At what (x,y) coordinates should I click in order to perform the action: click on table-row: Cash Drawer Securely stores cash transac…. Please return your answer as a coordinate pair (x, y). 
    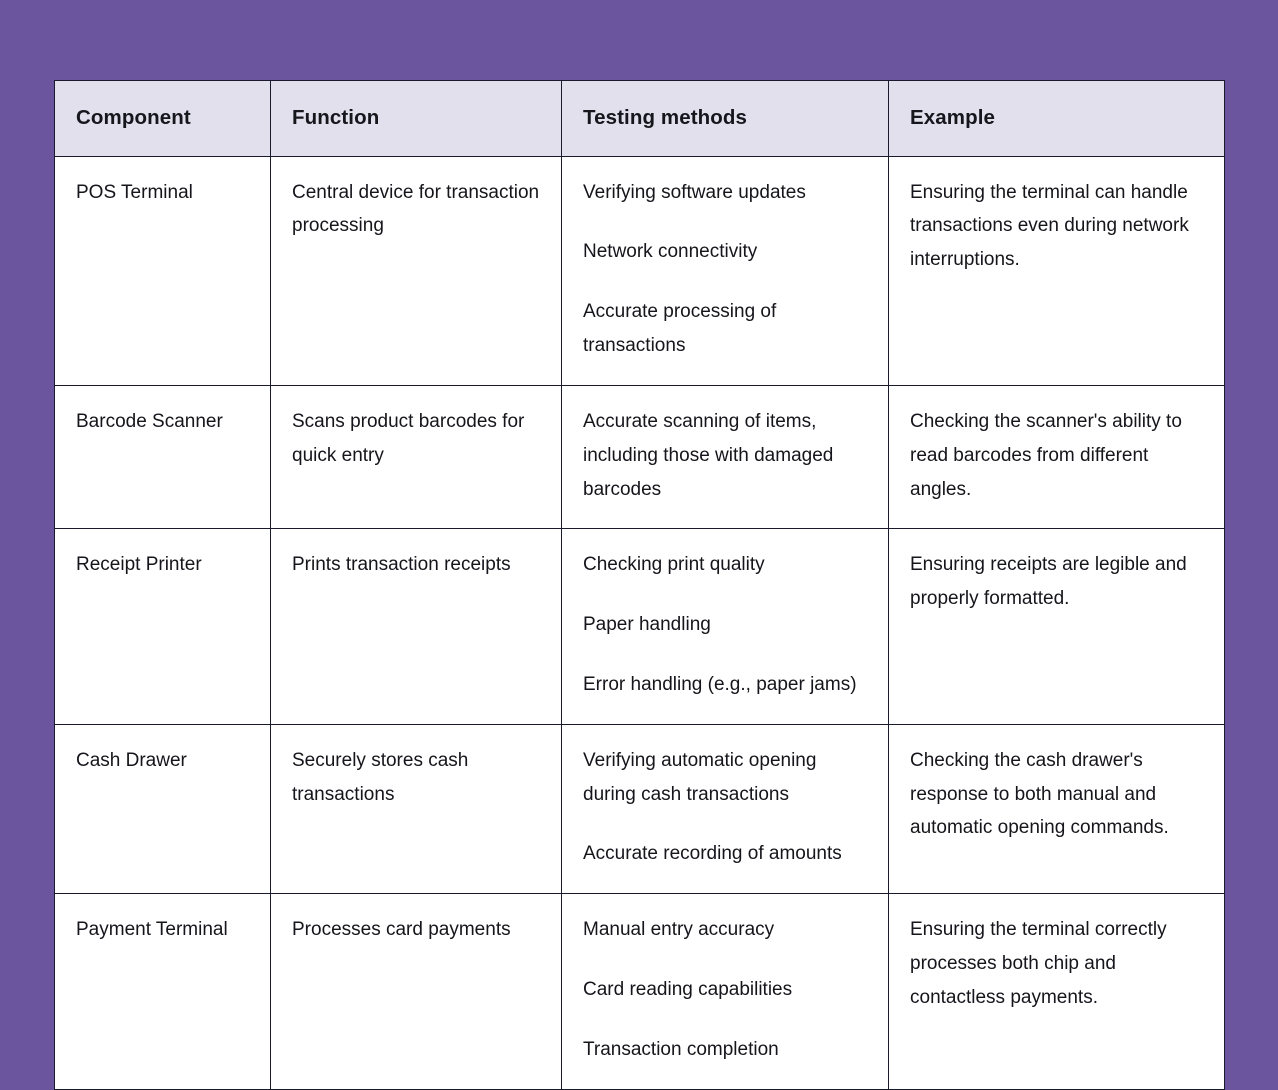
    Looking at the image, I should click on (639, 809).